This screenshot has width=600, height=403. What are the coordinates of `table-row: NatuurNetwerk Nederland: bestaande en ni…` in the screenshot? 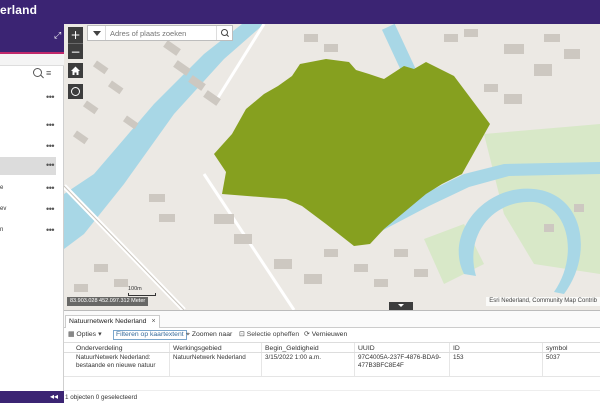 It's located at (332, 365).